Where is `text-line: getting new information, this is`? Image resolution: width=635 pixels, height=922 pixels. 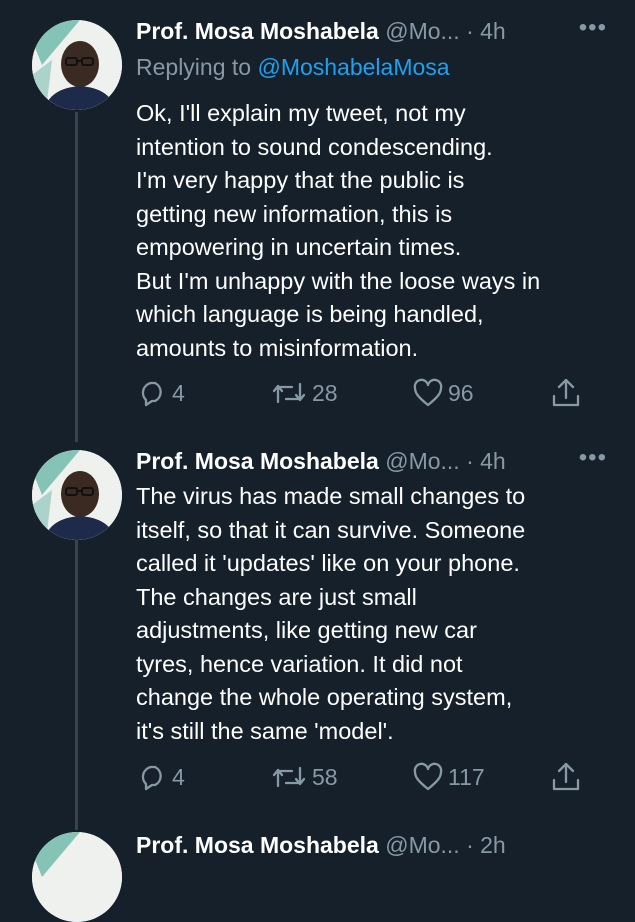
text-line: getting new information, this is is located at coordinates (294, 213).